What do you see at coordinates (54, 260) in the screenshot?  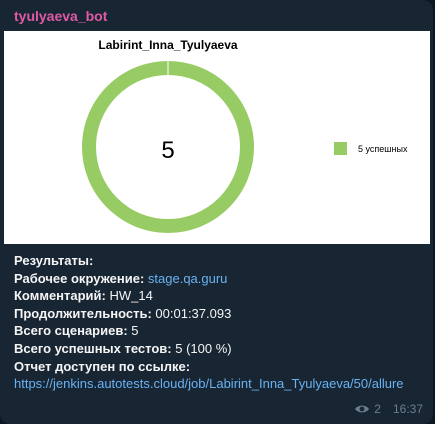 I see `report-header: Результаты:` at bounding box center [54, 260].